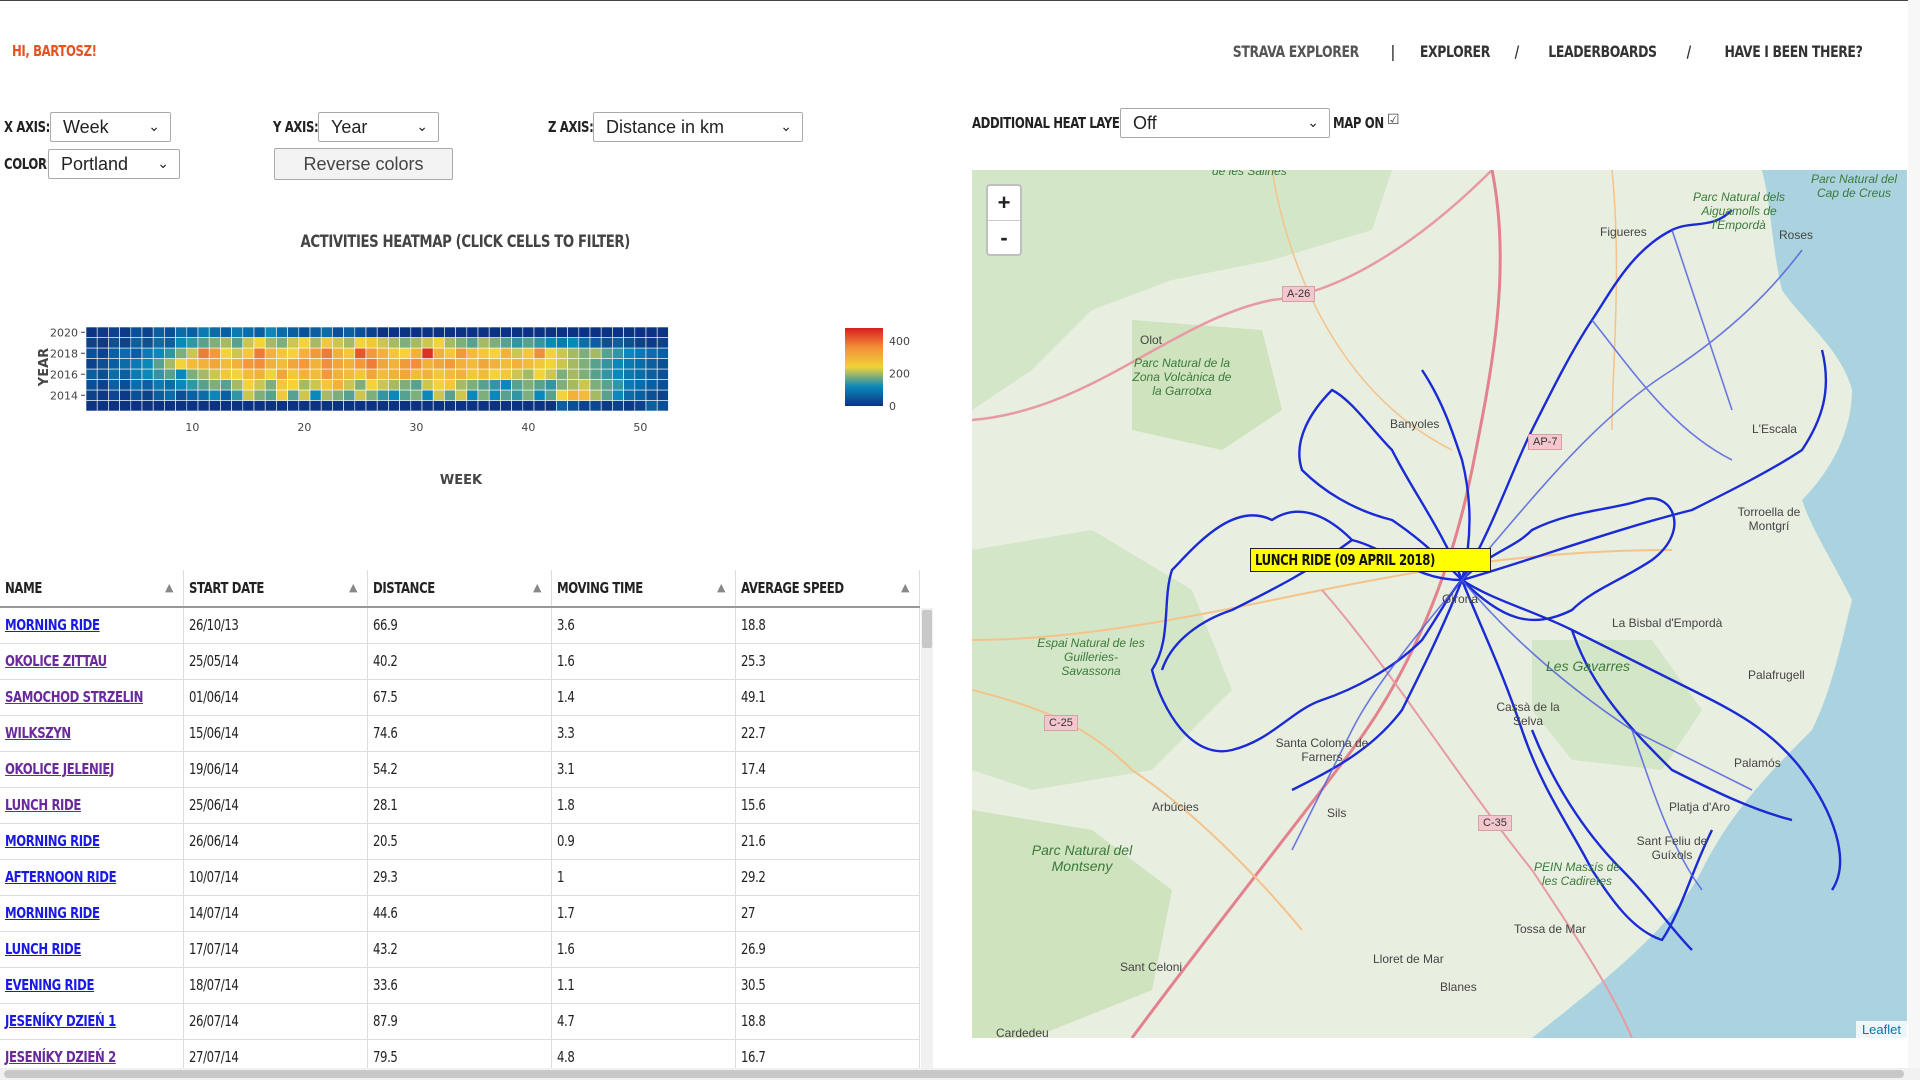 This screenshot has width=1920, height=1080. What do you see at coordinates (460, 986) in the screenshot?
I see `table-row: EVENING RIDE 18/07/14 33.6 1.1 30.5` at bounding box center [460, 986].